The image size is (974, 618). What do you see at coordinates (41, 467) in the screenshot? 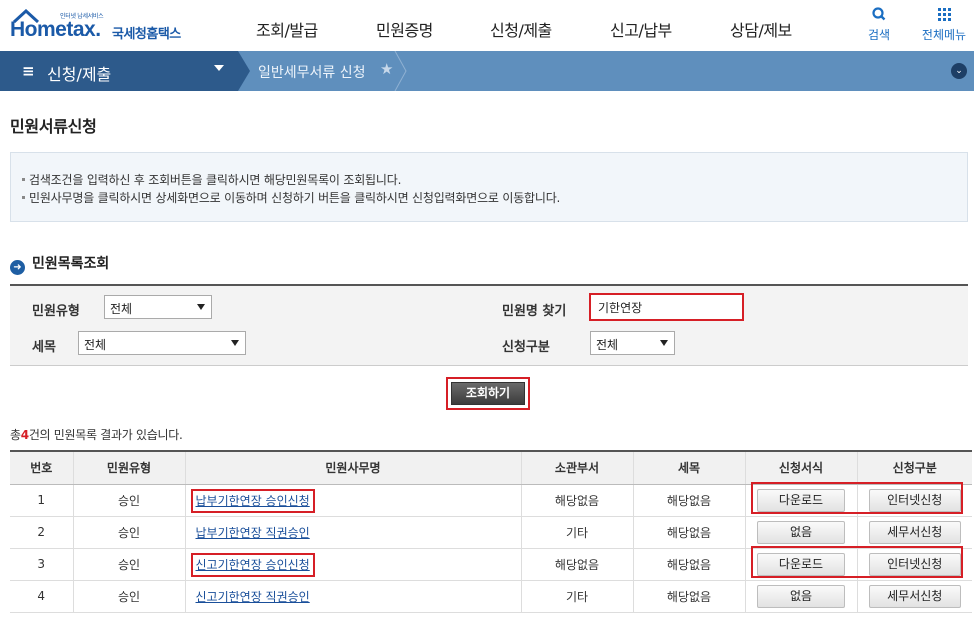
I see `col-header-no: 번호` at bounding box center [41, 467].